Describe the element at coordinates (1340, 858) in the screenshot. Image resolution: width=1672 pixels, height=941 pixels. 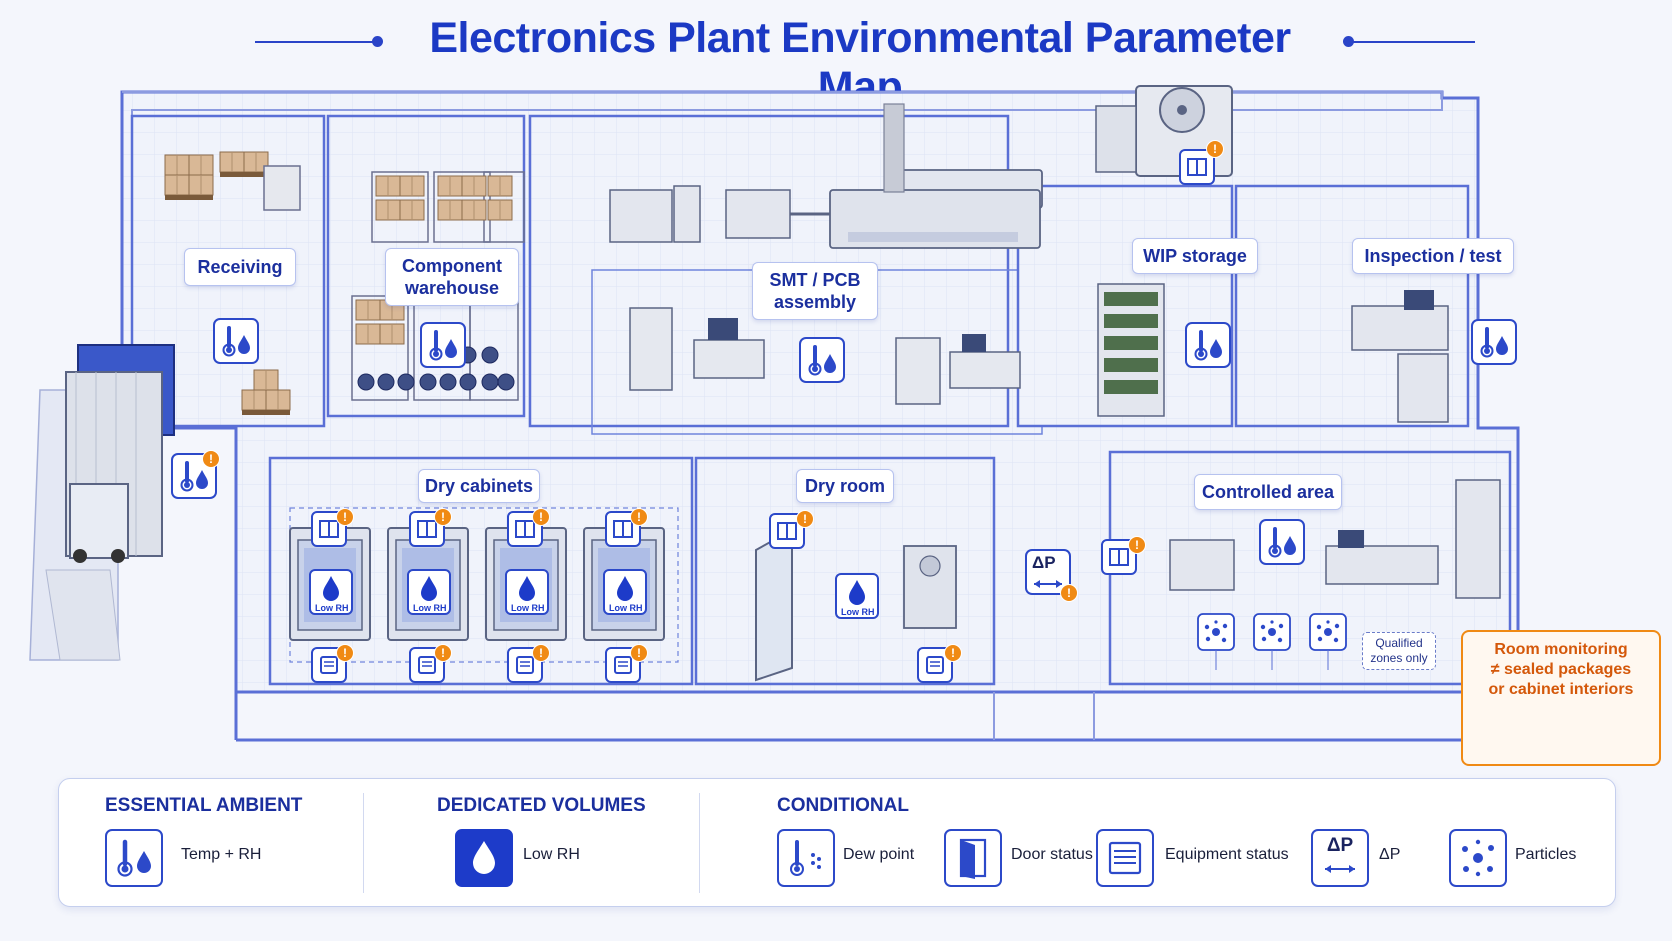
I see `delta-p-icon: ΔP` at that location.